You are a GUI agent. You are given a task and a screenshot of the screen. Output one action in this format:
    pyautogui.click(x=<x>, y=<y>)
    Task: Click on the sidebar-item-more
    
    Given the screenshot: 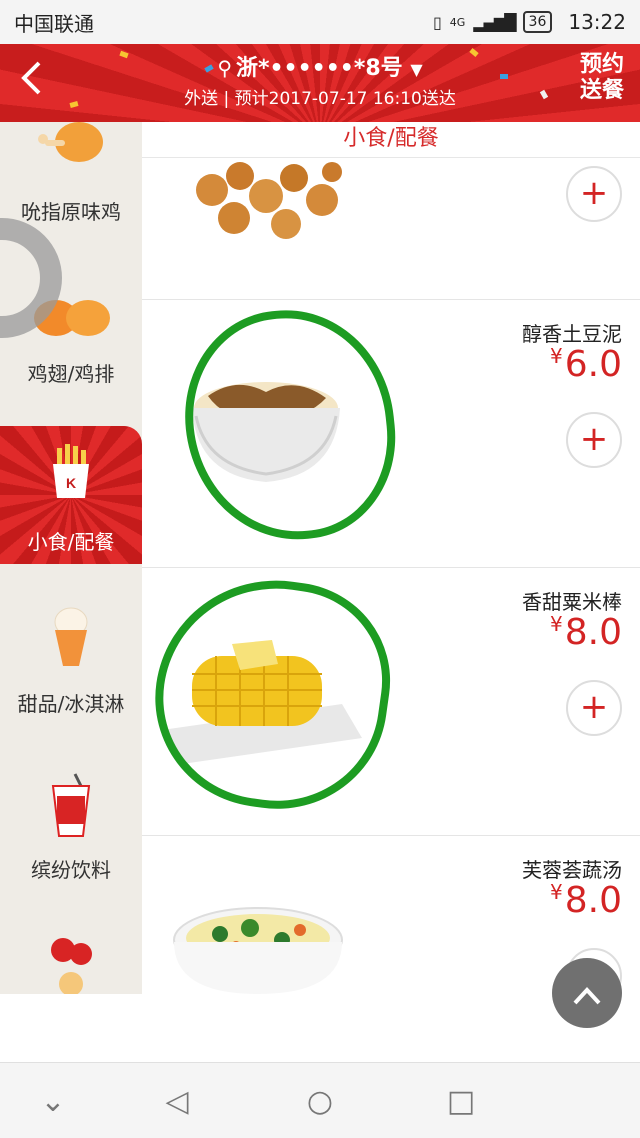 What is the action you would take?
    pyautogui.click(x=71, y=963)
    